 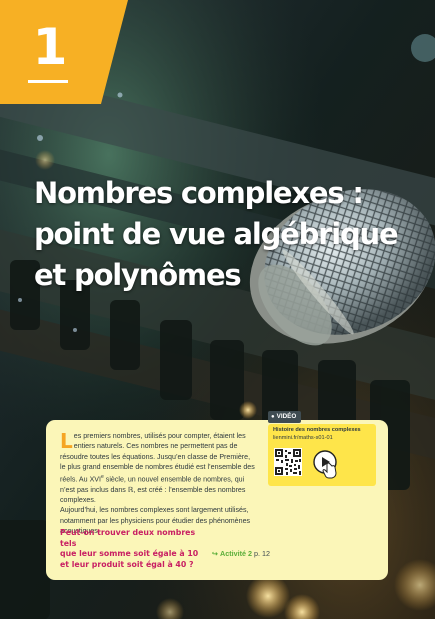 I want to click on chapter-number-badge: 1, so click(x=64, y=52).